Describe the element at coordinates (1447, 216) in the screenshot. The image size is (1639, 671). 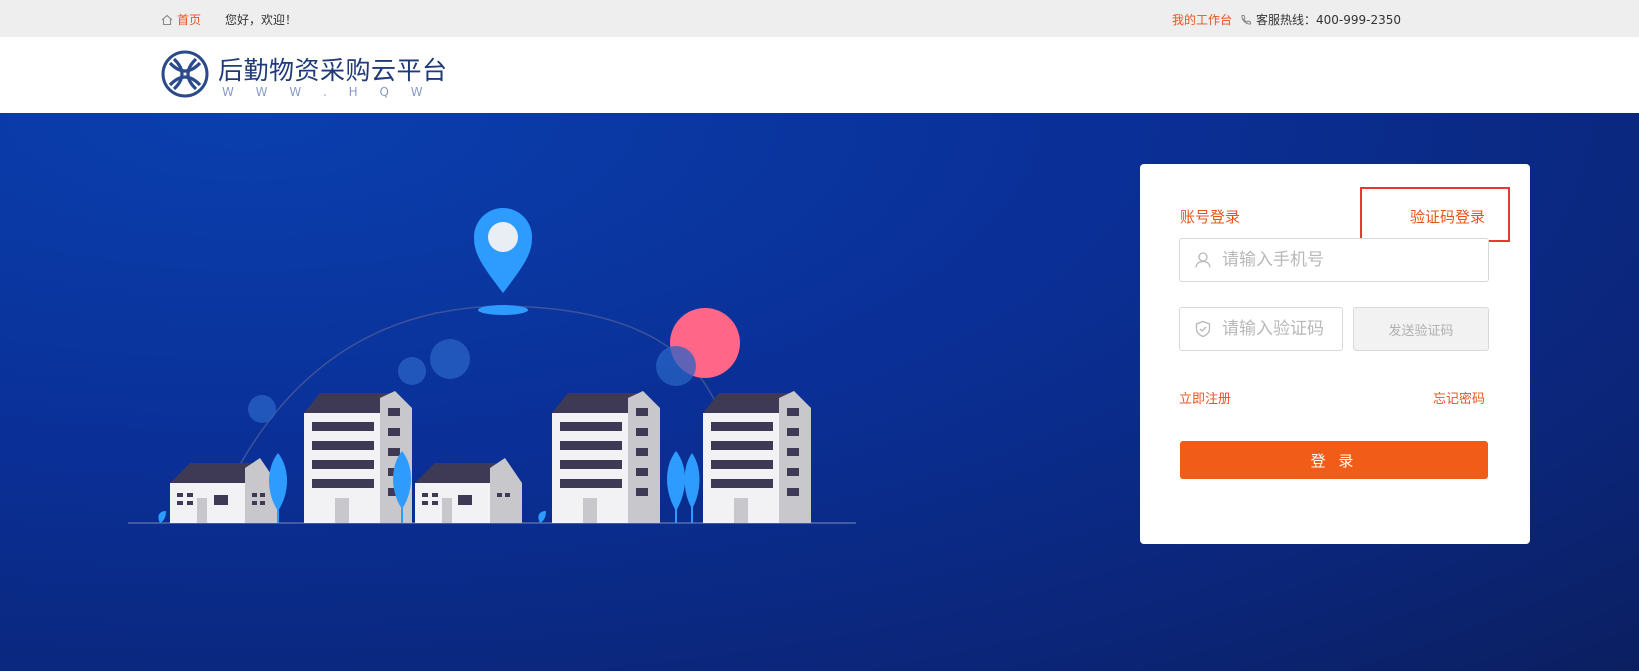
I see `tab-code-login: 验证码登录` at that location.